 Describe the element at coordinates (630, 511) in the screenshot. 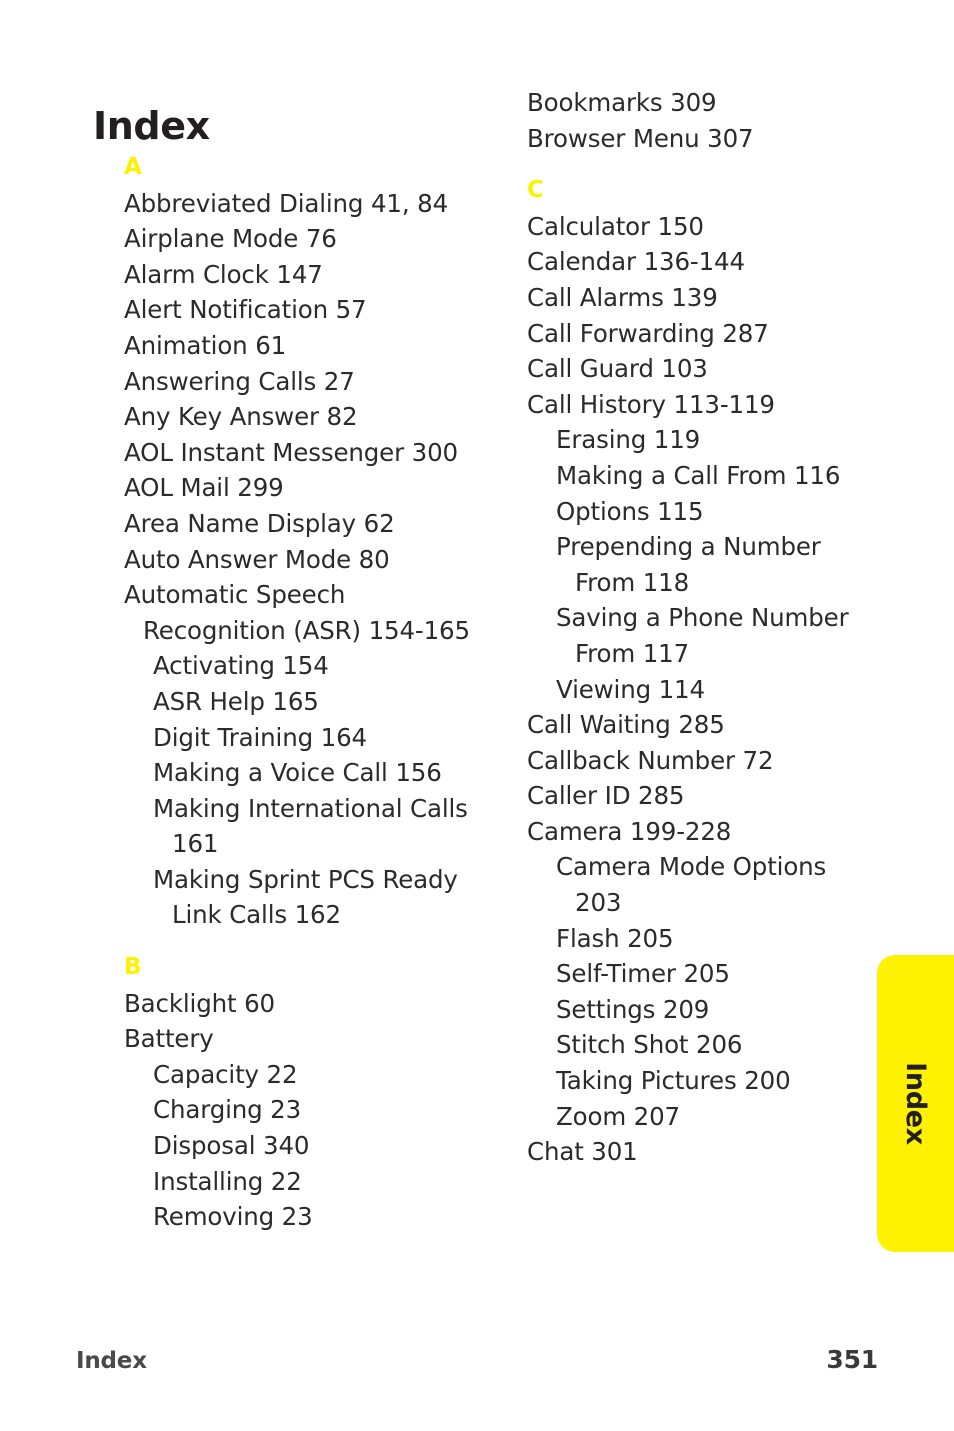

I see `index-entry: Options 115` at that location.